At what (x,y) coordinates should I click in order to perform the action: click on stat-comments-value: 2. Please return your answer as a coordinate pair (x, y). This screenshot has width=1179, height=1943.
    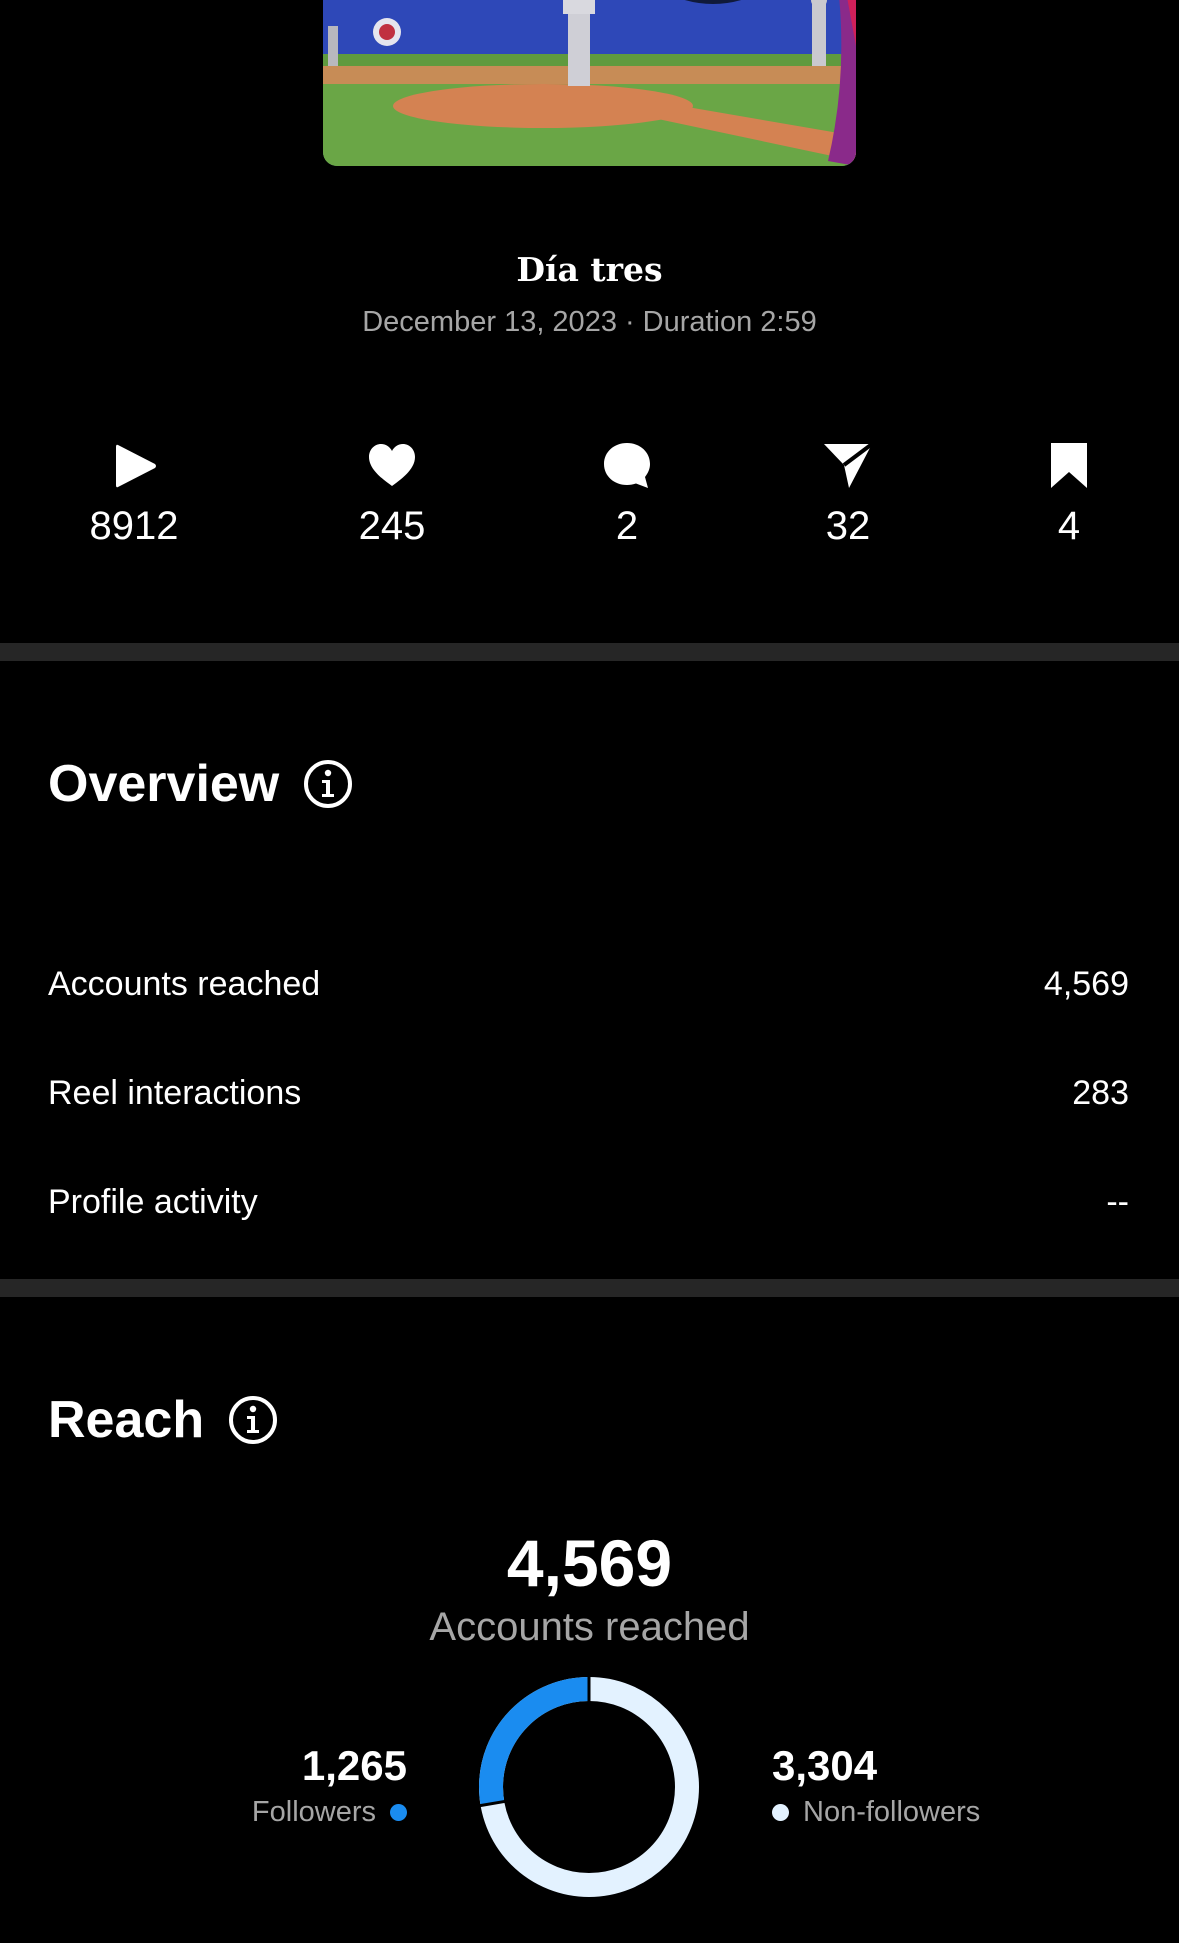
    Looking at the image, I should click on (627, 526).